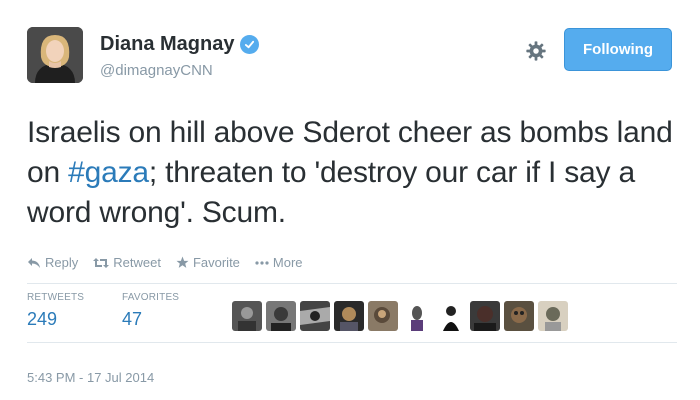 The height and width of the screenshot is (400, 700). I want to click on avatar, so click(55, 55).